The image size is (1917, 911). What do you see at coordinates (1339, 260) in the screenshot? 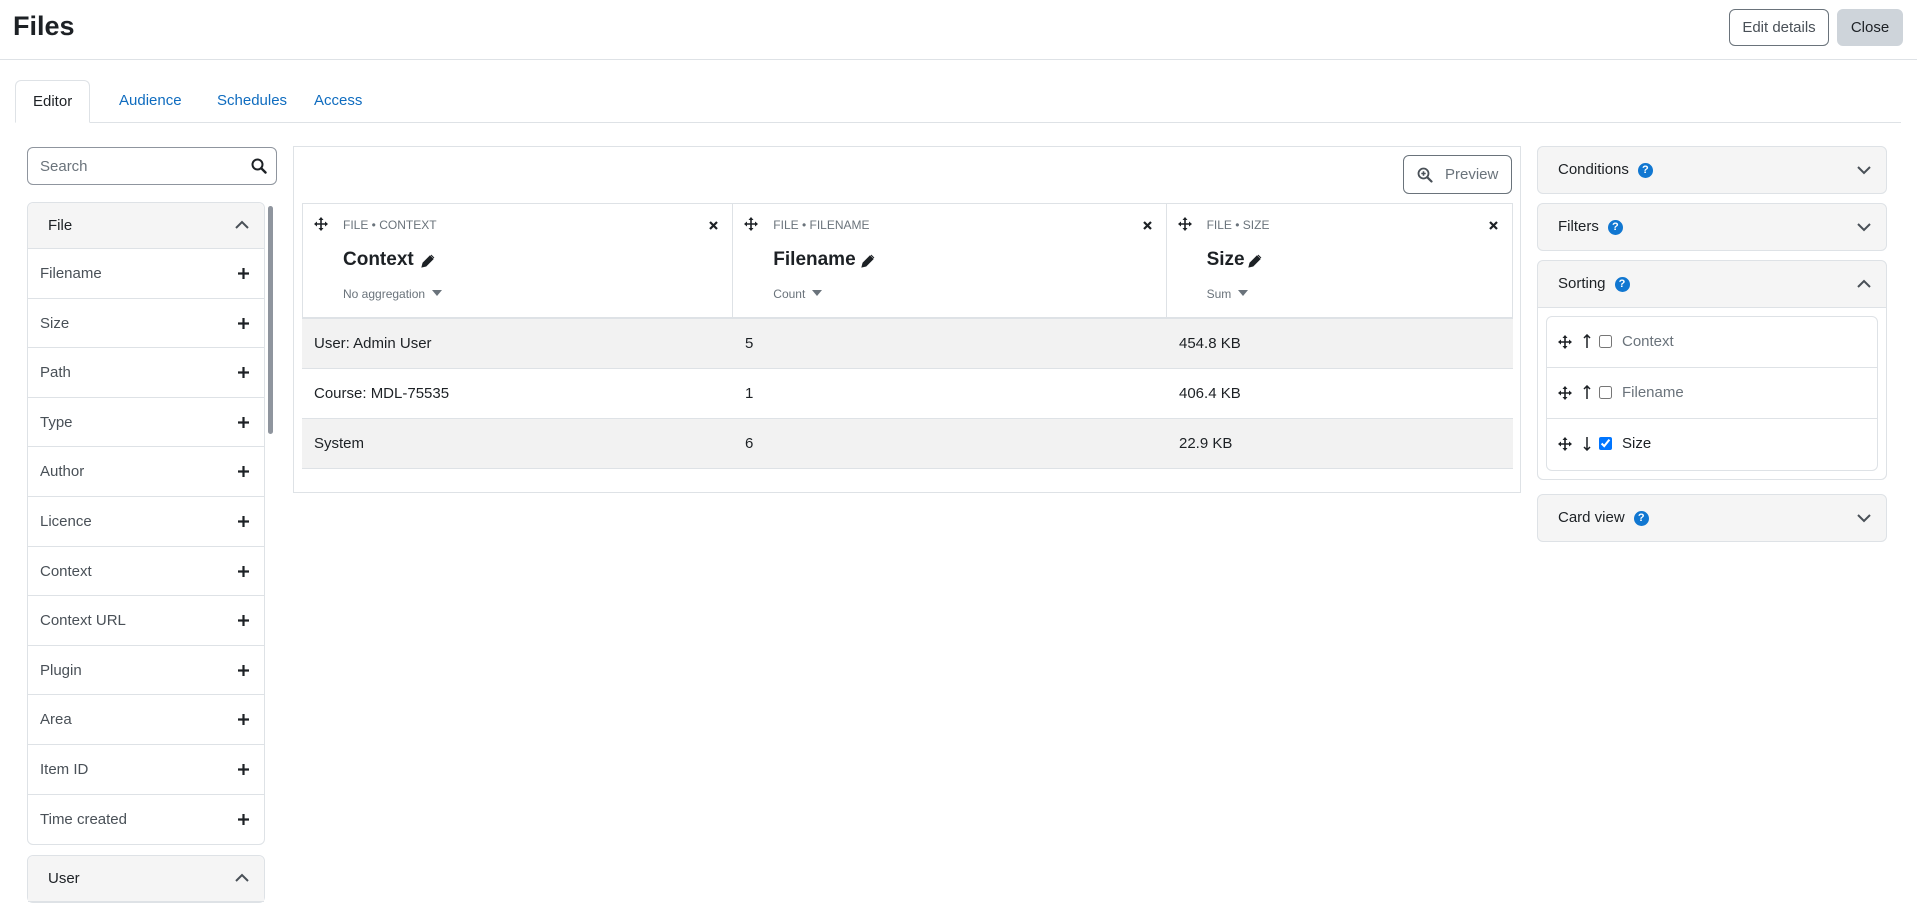
I see `column-header-size: FILE • SIZE Size Sum` at bounding box center [1339, 260].